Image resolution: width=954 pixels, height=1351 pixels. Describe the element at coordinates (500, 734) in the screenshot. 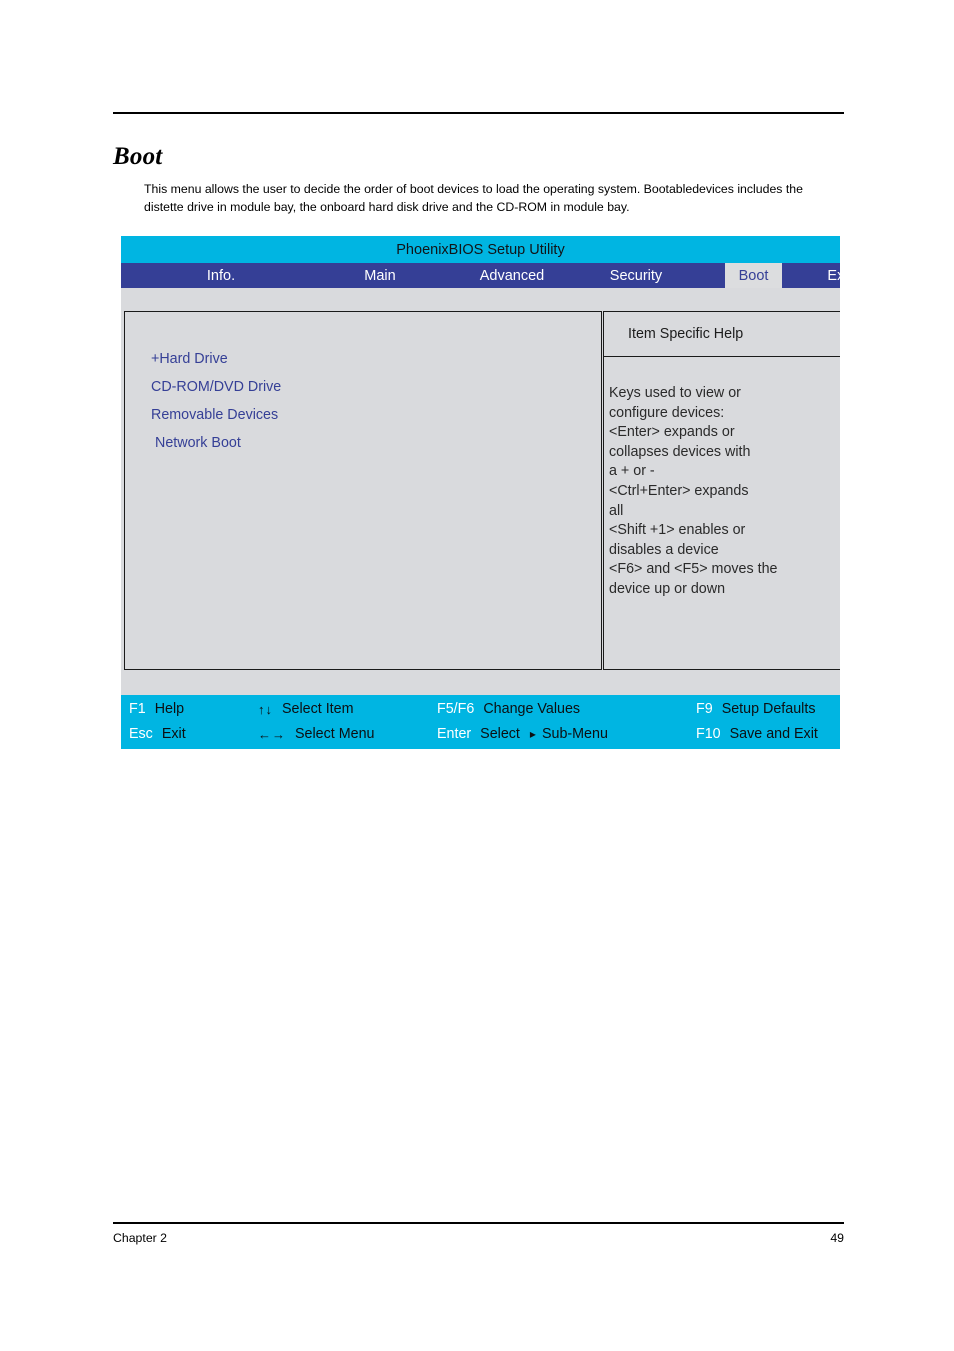

I see `key-description: Select` at that location.